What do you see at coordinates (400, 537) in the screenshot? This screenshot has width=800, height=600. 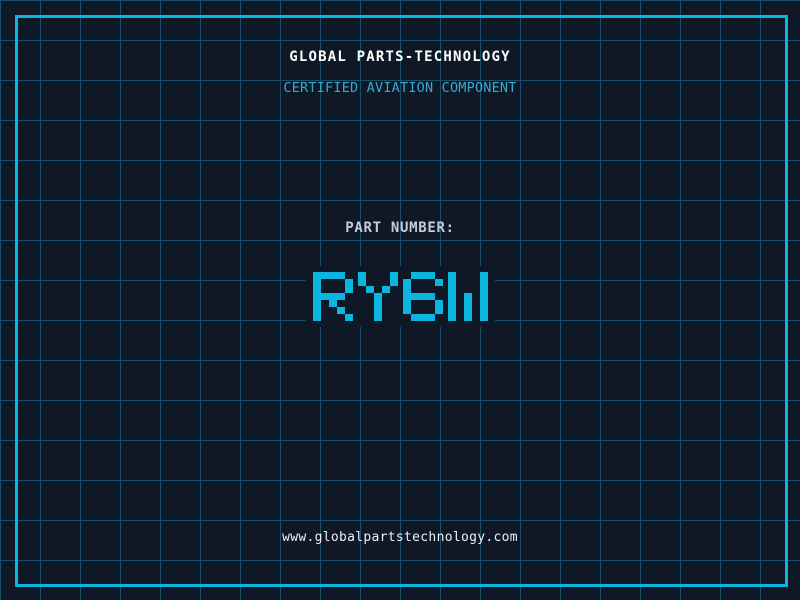 I see `website-url: www.globalpartstechnology.com` at bounding box center [400, 537].